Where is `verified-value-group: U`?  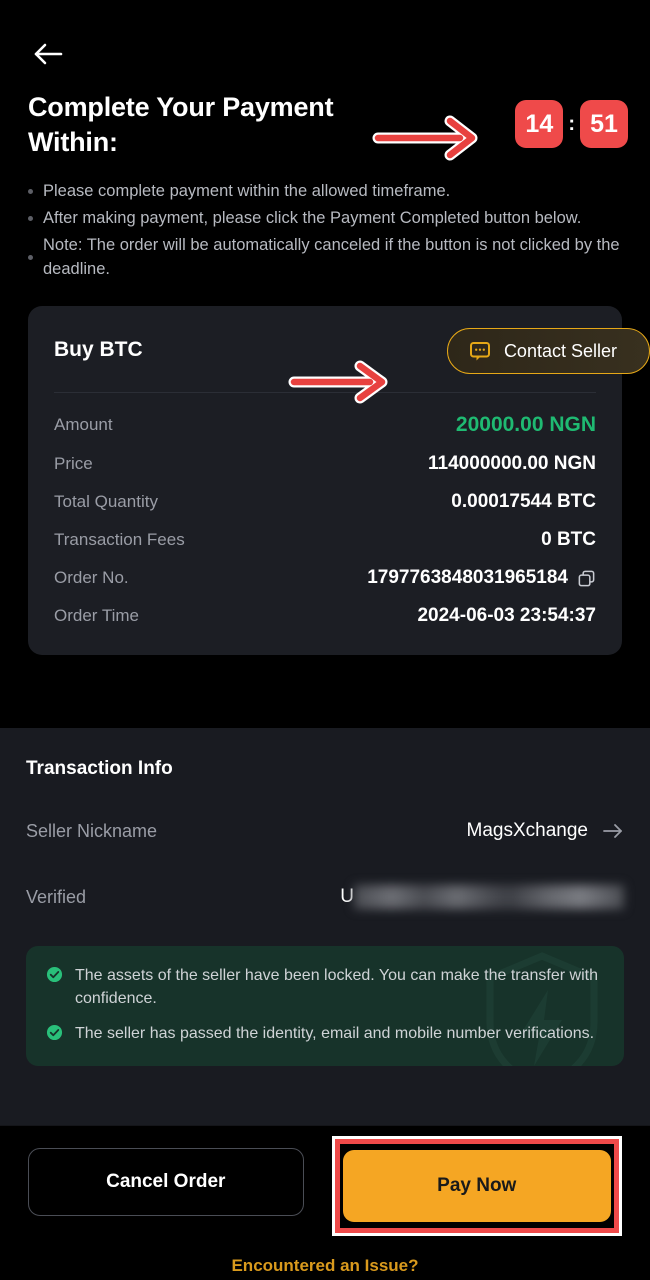 verified-value-group: U is located at coordinates (482, 897).